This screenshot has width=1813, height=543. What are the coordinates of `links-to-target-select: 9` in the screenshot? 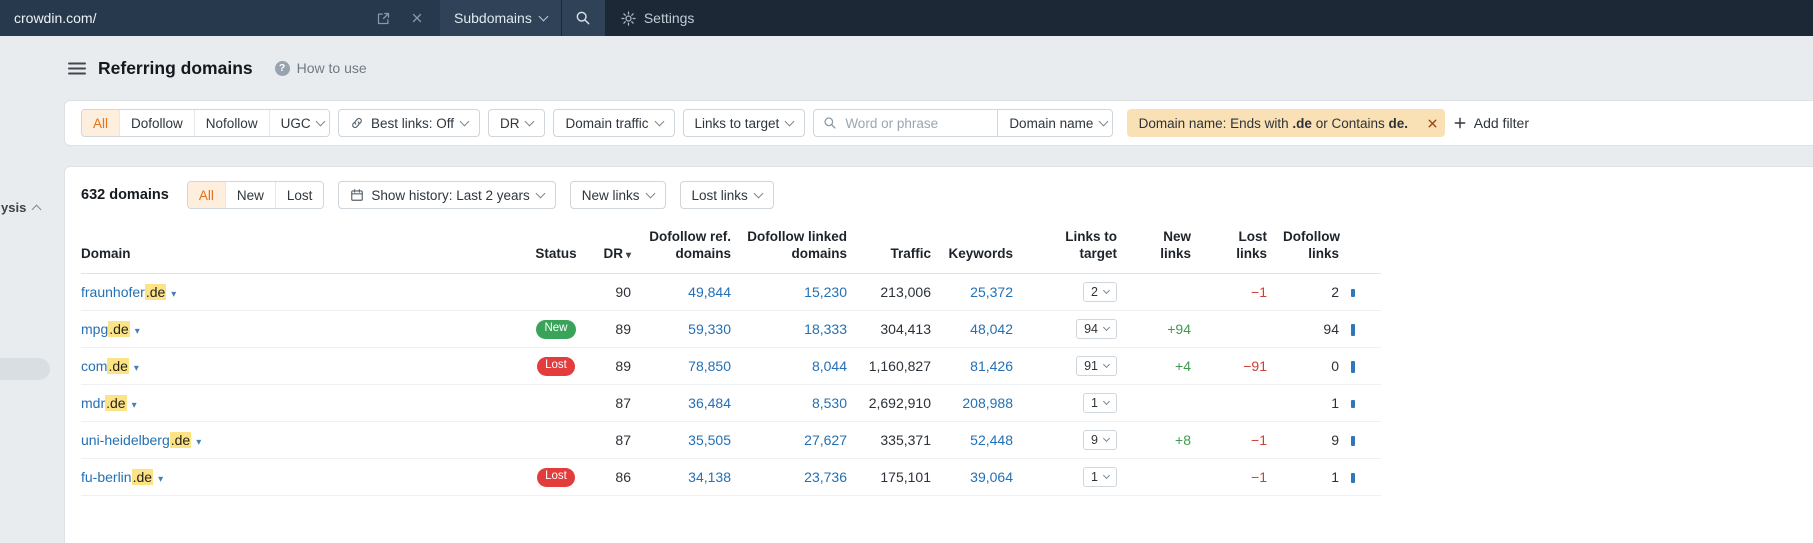 It's located at (1100, 439).